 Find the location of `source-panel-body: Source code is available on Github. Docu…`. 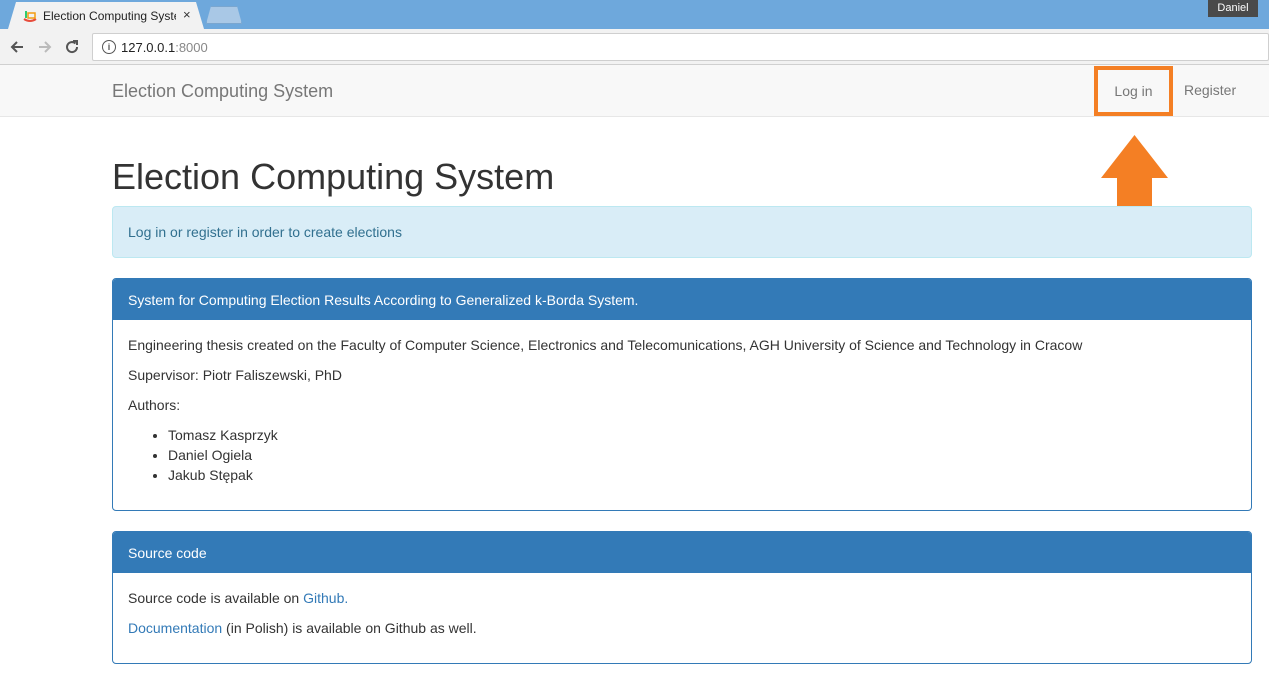

source-panel-body: Source code is available on Github. Docu… is located at coordinates (682, 618).